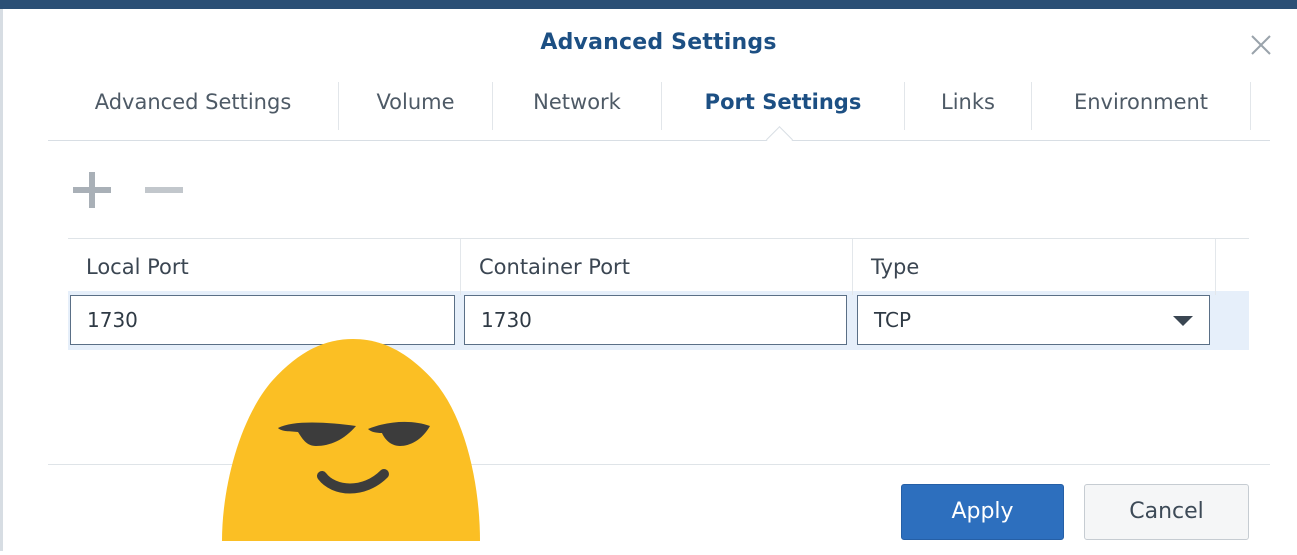 Image resolution: width=1297 pixels, height=555 pixels. What do you see at coordinates (554, 267) in the screenshot?
I see `column-header-container-port: Container Port` at bounding box center [554, 267].